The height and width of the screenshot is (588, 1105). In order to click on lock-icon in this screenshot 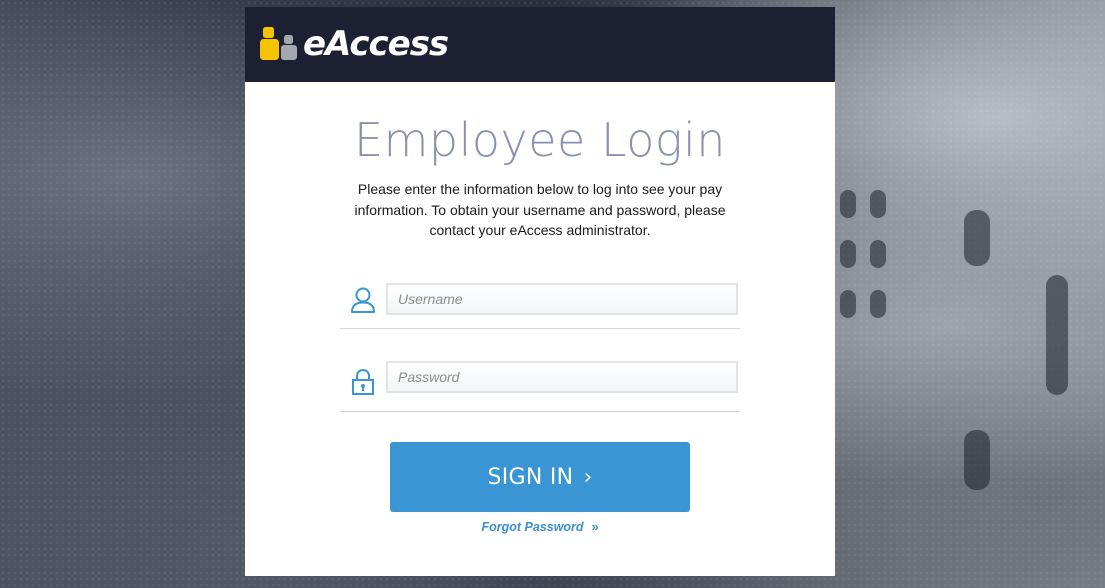, I will do `click(363, 382)`.